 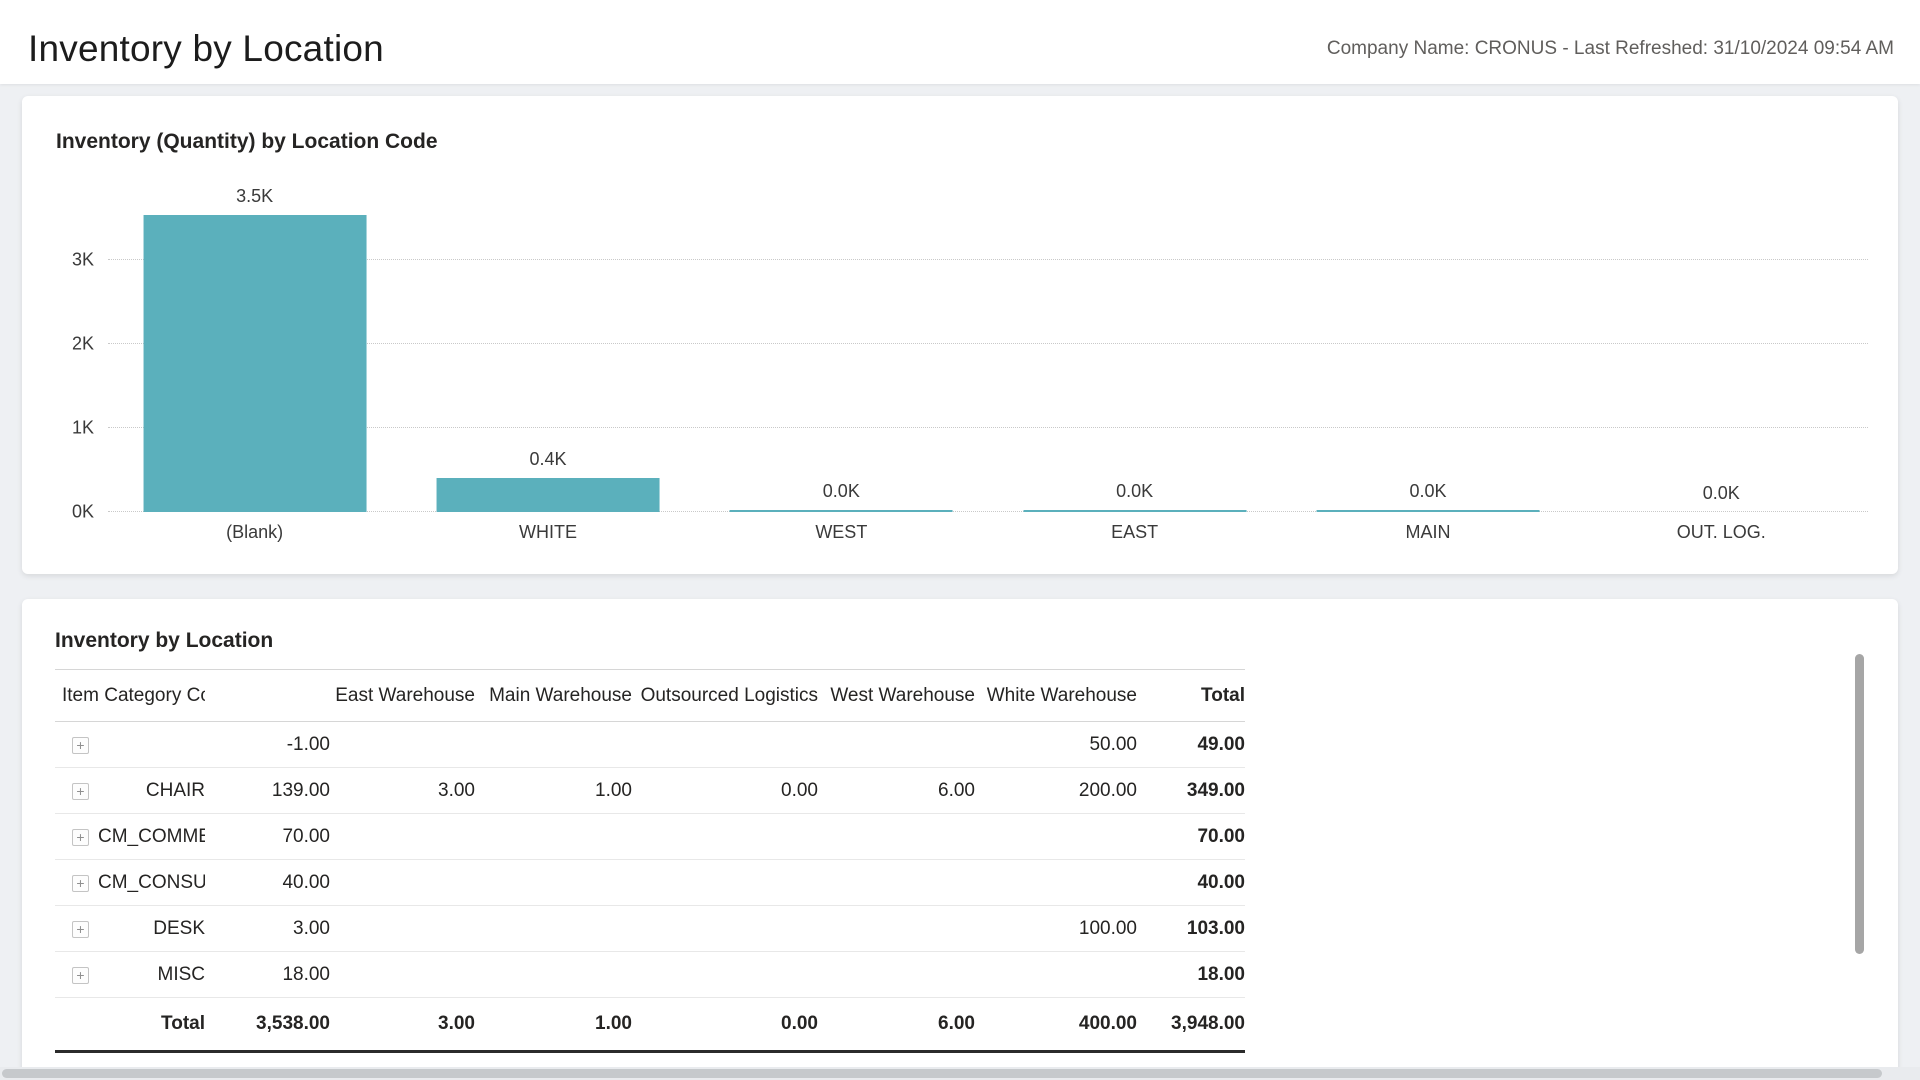 What do you see at coordinates (130, 696) in the screenshot?
I see `column-header-item-category-code: Item Category Code` at bounding box center [130, 696].